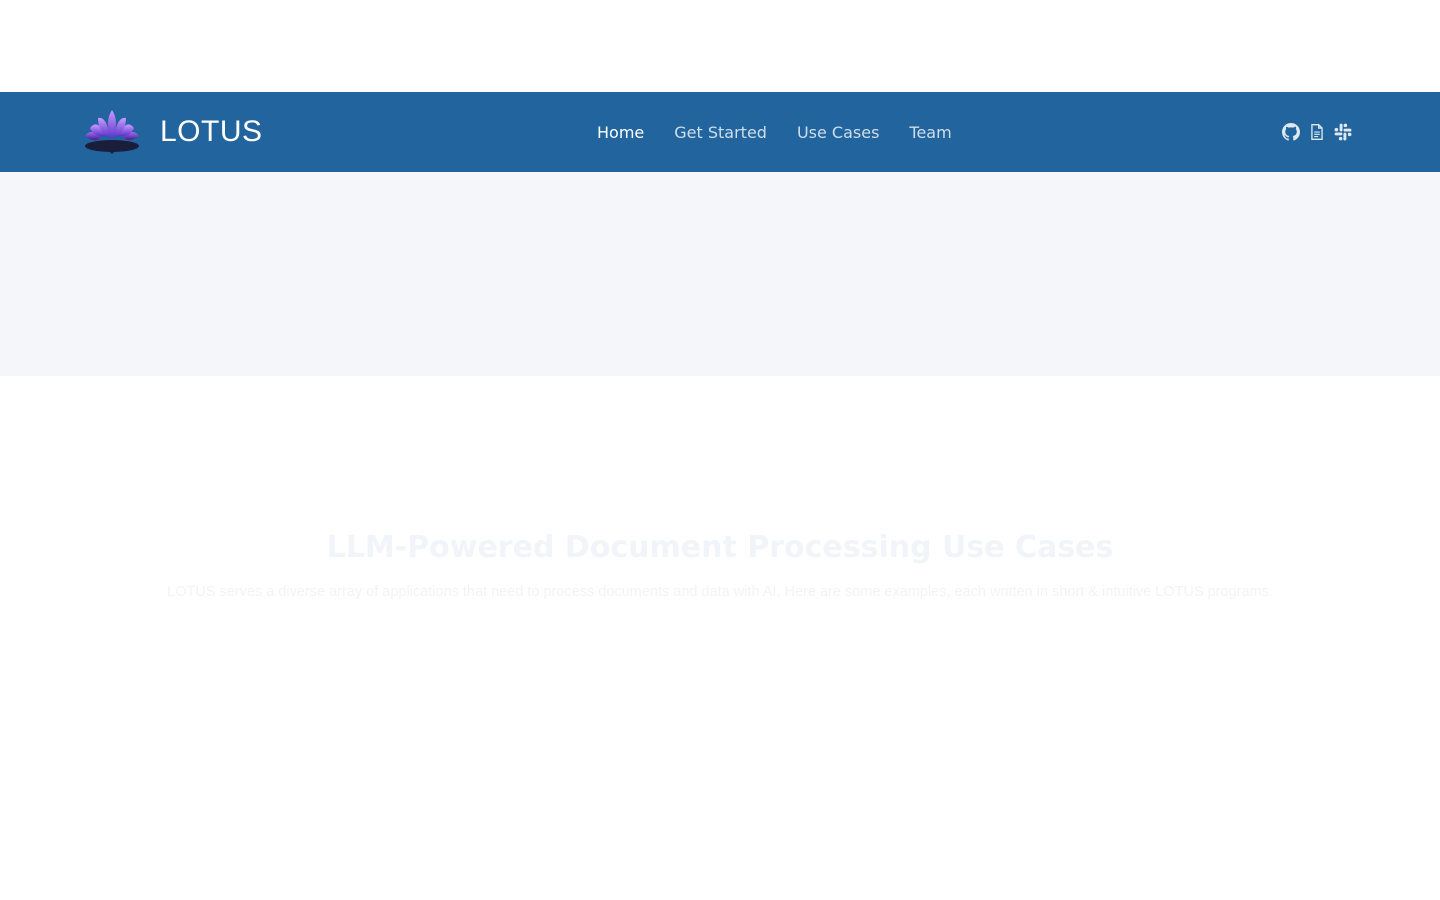  I want to click on nav-item-team: Team, so click(930, 132).